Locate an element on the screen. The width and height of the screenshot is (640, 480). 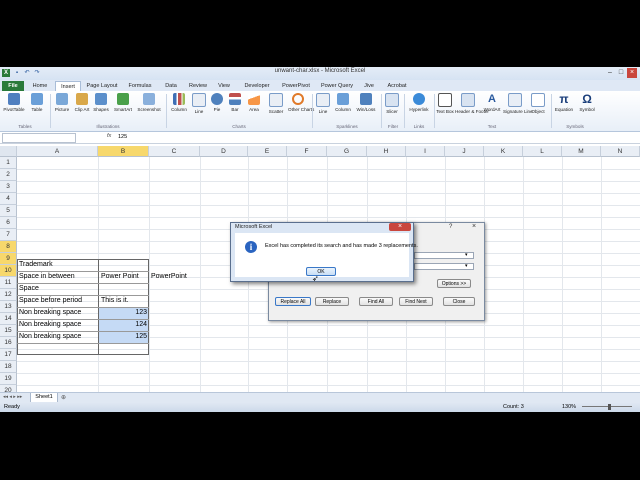
row-header: 19 is located at coordinates (8, 379).